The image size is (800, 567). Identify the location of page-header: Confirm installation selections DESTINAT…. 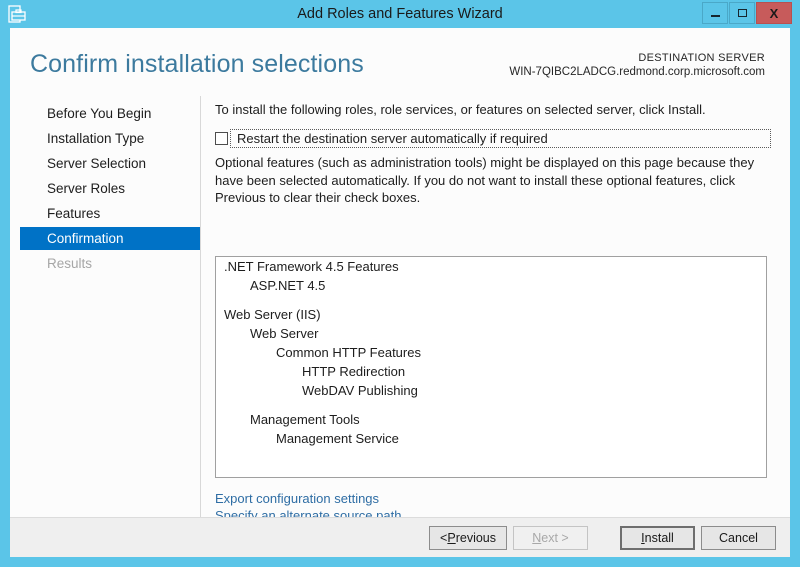
(400, 62).